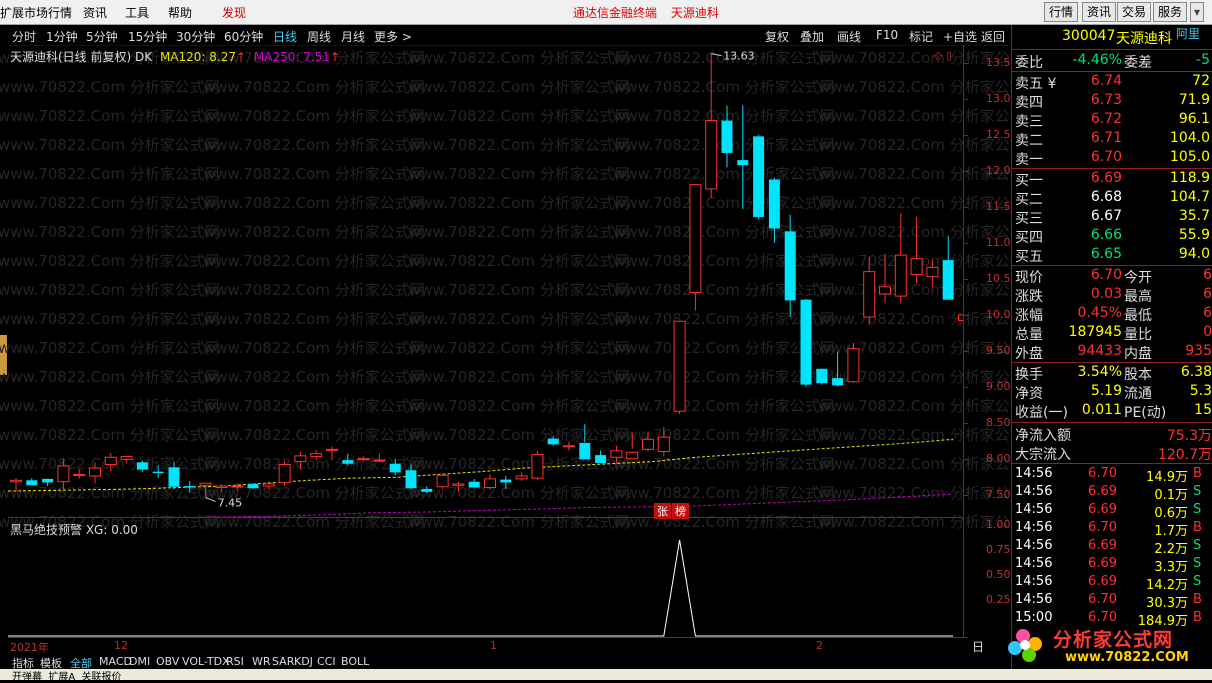  What do you see at coordinates (777, 36) in the screenshot?
I see `restore-rights-button: 复权` at bounding box center [777, 36].